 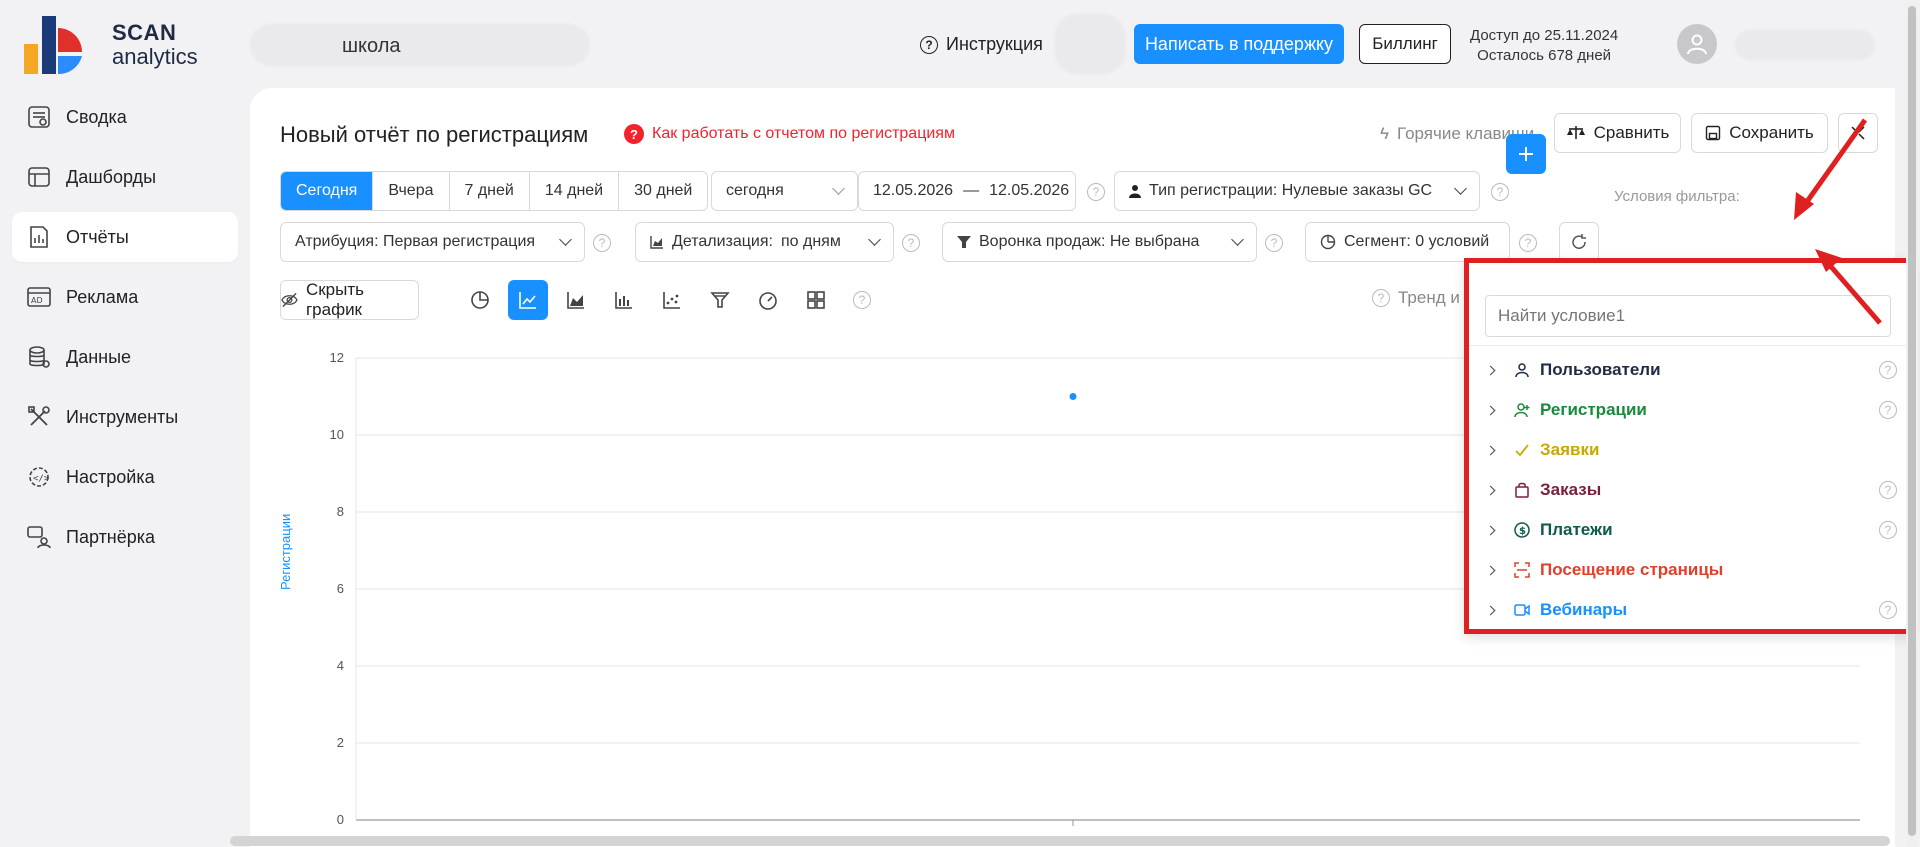 I want to click on hide-chart-button: Скрыть график, so click(x=349, y=300).